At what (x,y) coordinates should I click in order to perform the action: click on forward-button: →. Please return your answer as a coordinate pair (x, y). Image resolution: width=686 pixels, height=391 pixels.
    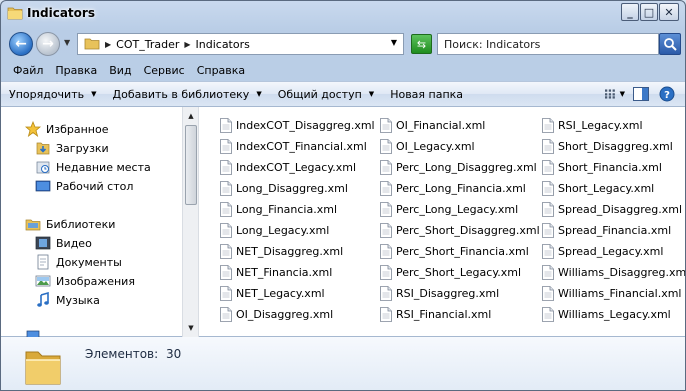
    Looking at the image, I should click on (48, 44).